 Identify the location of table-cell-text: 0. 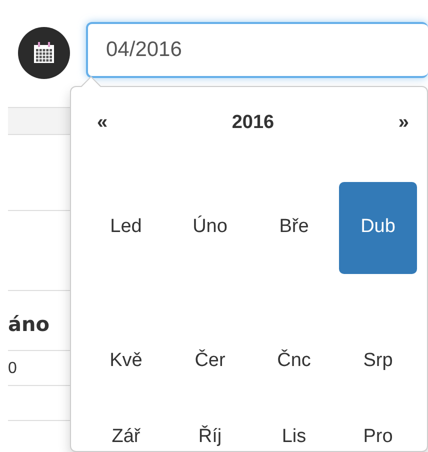
(12, 369).